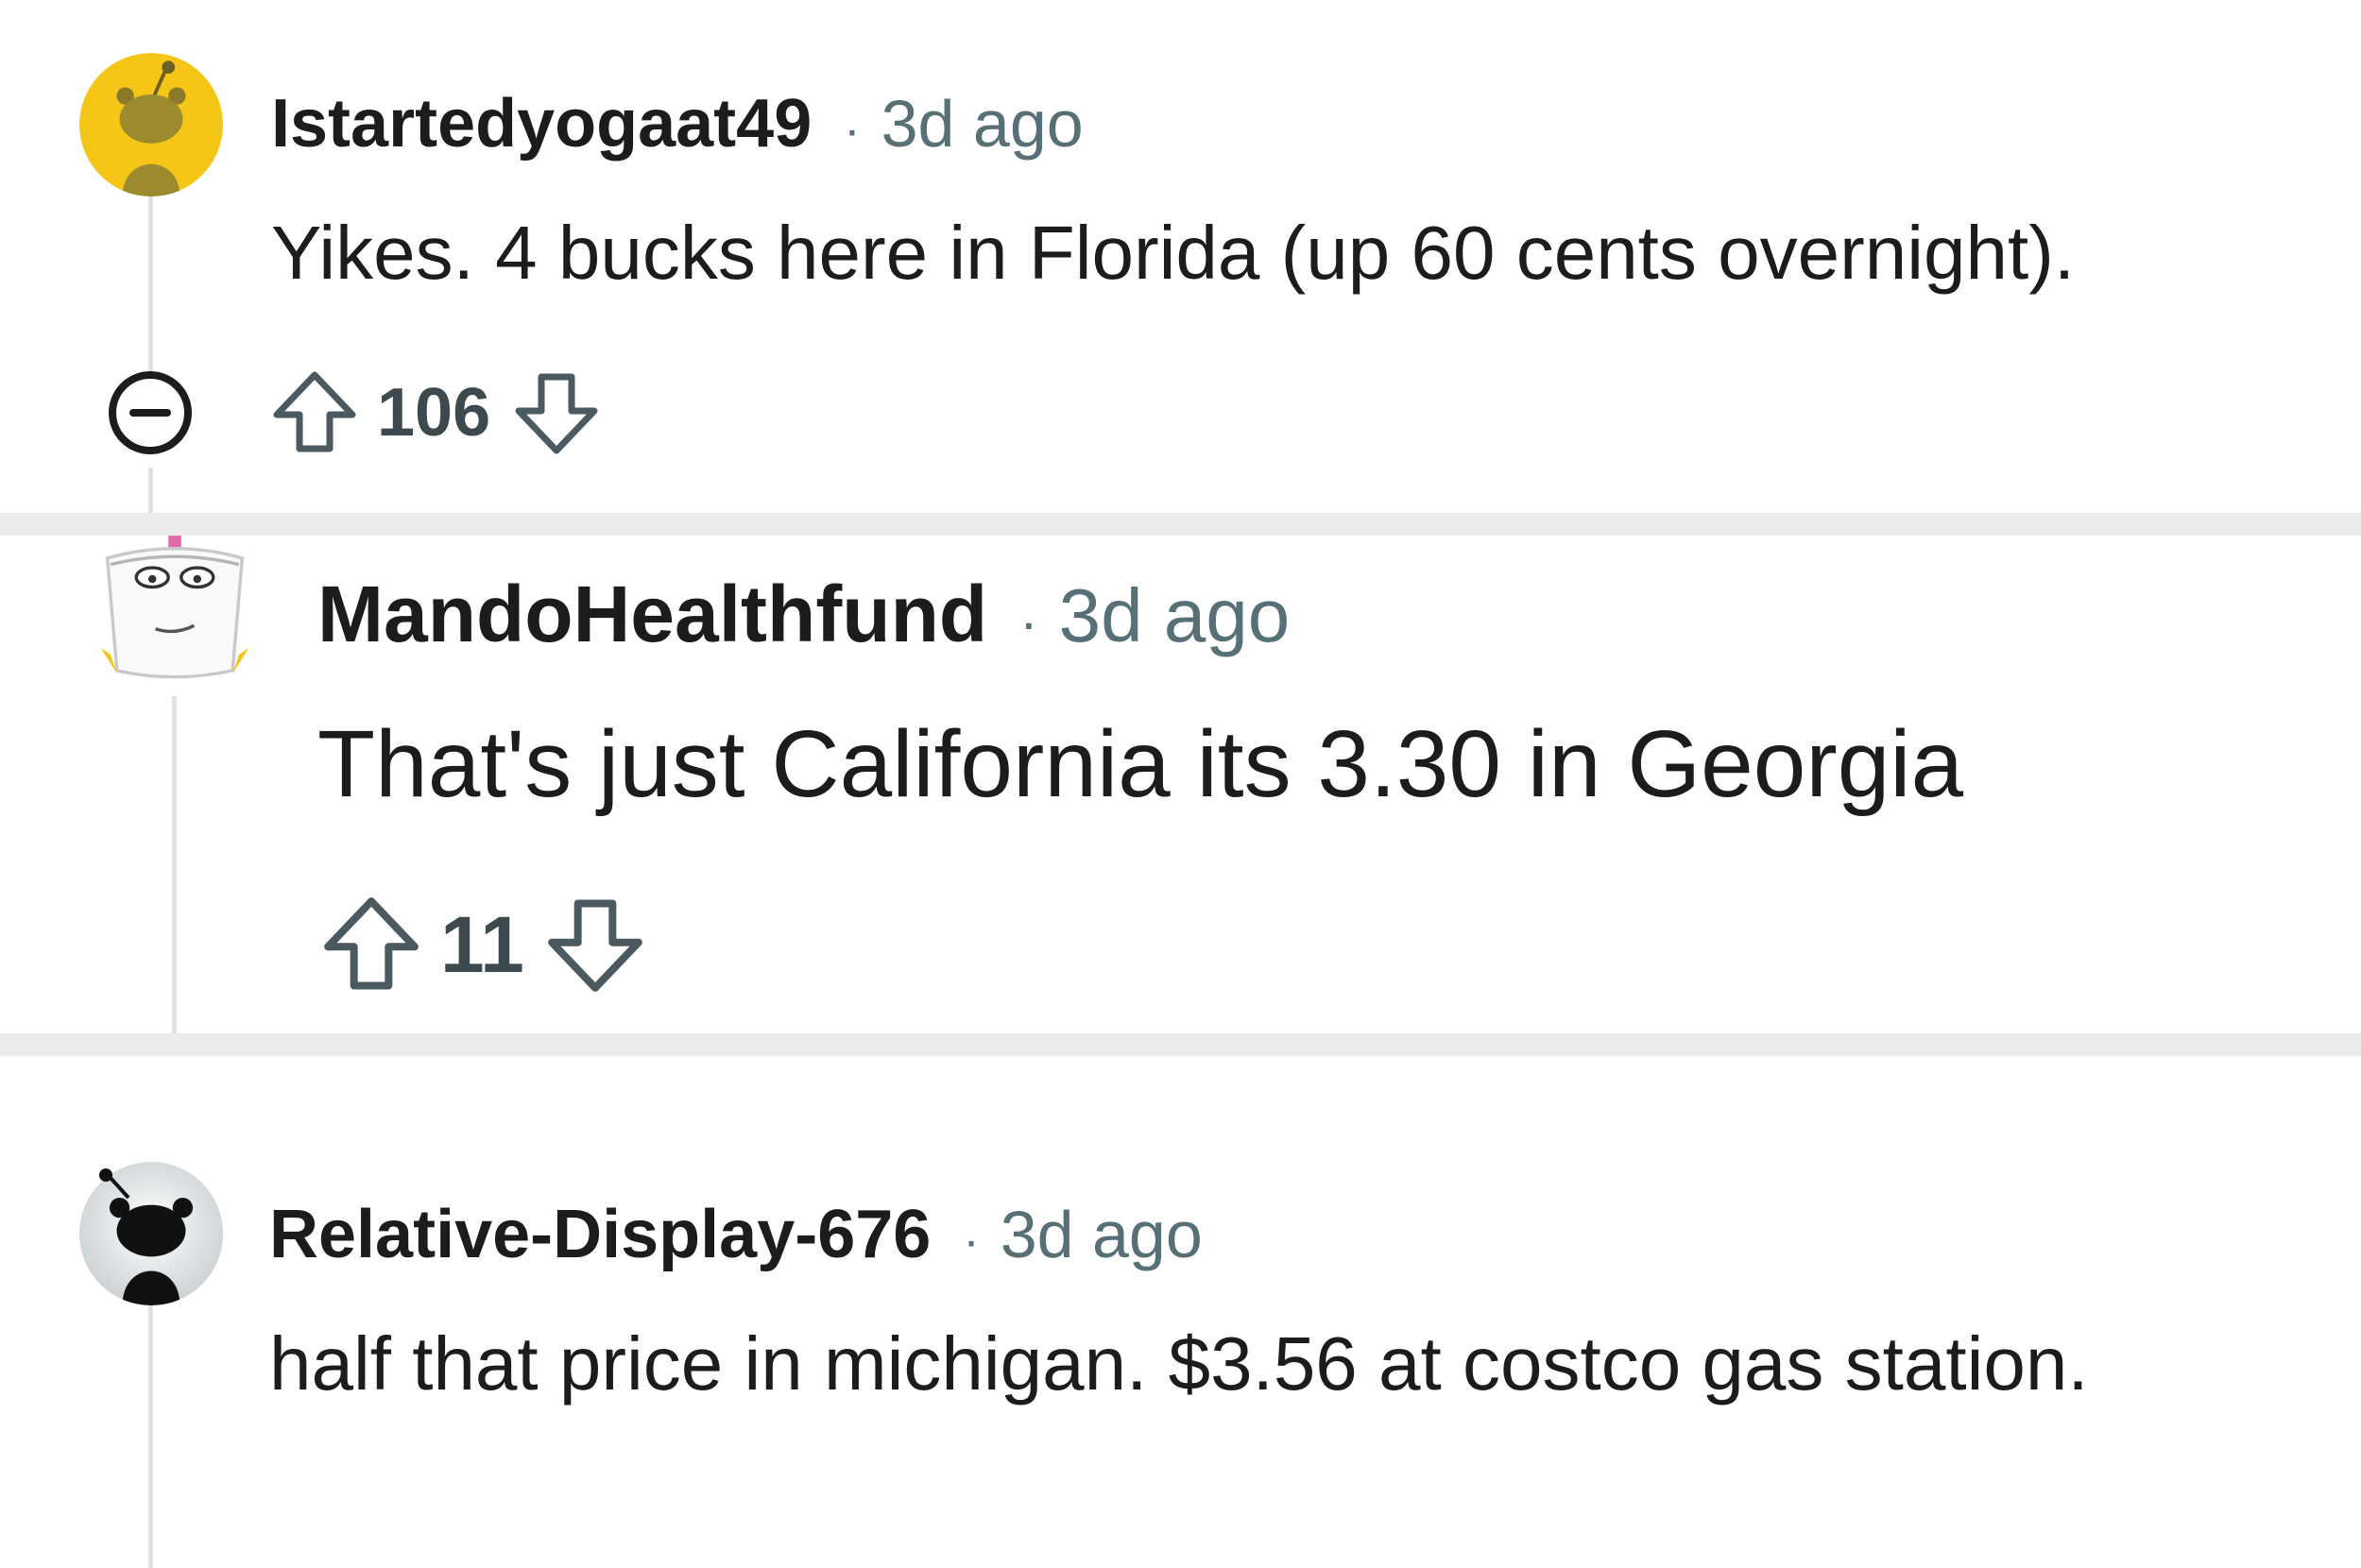  What do you see at coordinates (150, 412) in the screenshot?
I see `collapse-thread-icon` at bounding box center [150, 412].